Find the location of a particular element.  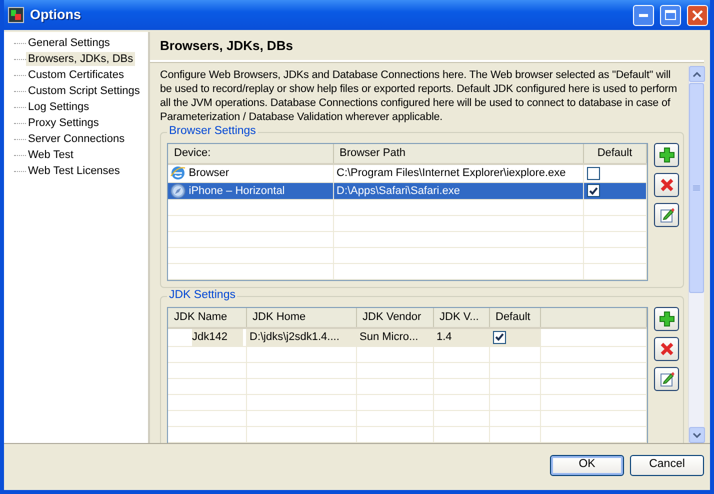

close-icon is located at coordinates (697, 15).